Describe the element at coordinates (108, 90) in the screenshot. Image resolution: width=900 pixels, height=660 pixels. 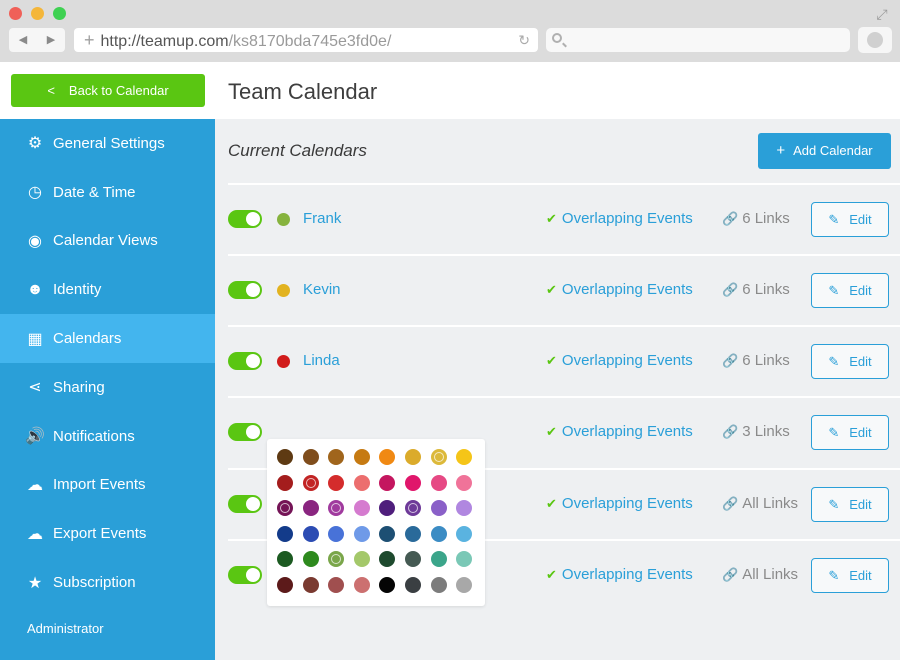
I see `back-to-calendar-button: < Back to Calendar` at that location.